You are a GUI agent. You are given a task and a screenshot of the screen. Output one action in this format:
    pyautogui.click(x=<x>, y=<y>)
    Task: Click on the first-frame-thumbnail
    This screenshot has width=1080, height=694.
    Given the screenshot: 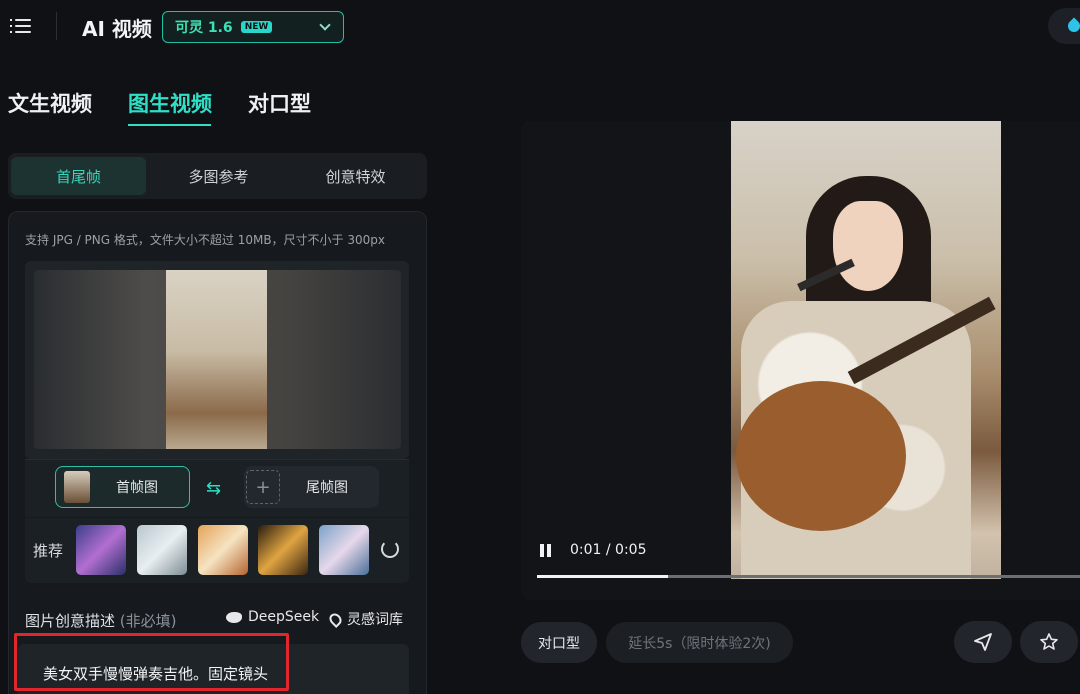 What is the action you would take?
    pyautogui.click(x=77, y=487)
    